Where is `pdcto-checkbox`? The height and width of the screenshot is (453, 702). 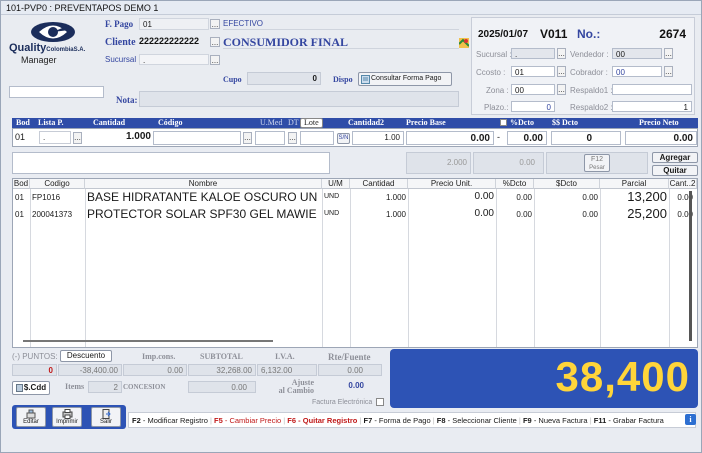 pdcto-checkbox is located at coordinates (503, 122).